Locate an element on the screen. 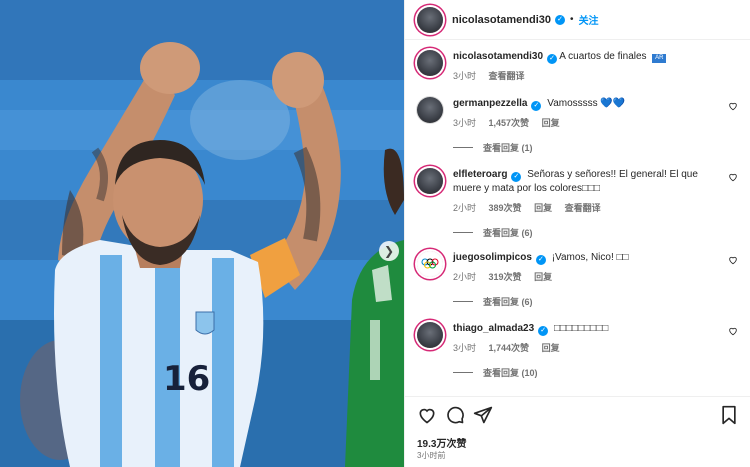 The height and width of the screenshot is (467, 750). bookmark-icon is located at coordinates (729, 415).